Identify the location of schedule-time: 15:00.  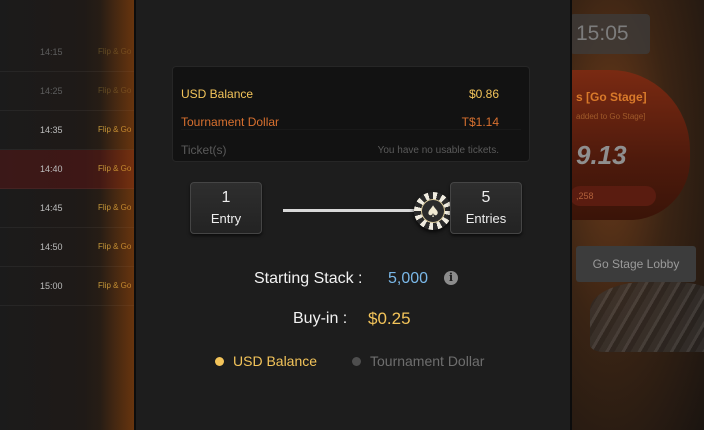
(51, 286).